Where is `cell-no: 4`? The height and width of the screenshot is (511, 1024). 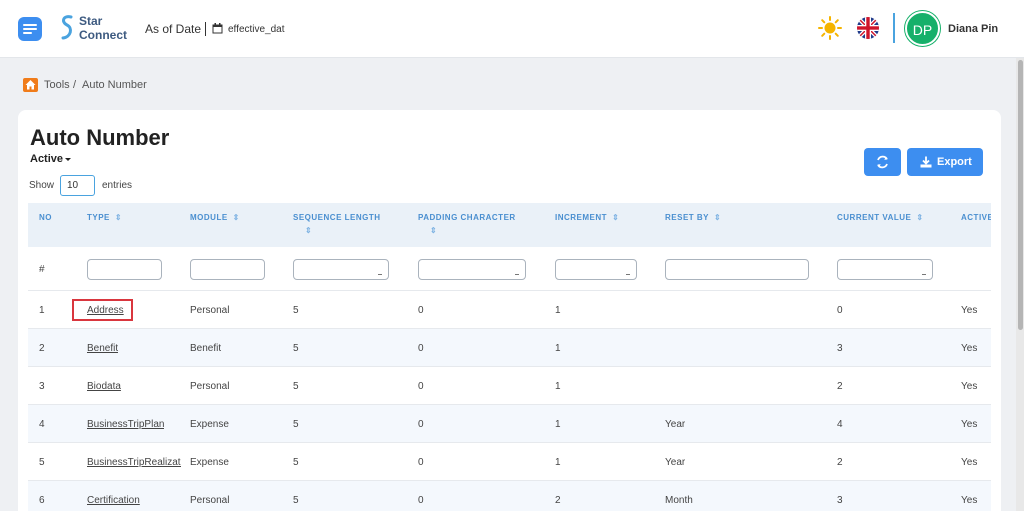 cell-no: 4 is located at coordinates (42, 424).